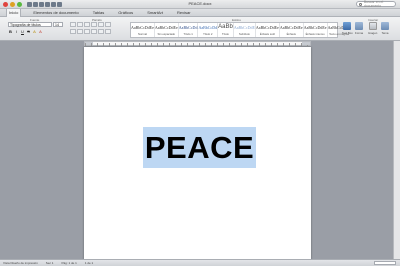 This screenshot has height=266, width=400. What do you see at coordinates (30, 24) in the screenshot?
I see `font-name-select: Tipografía de títulos` at bounding box center [30, 24].